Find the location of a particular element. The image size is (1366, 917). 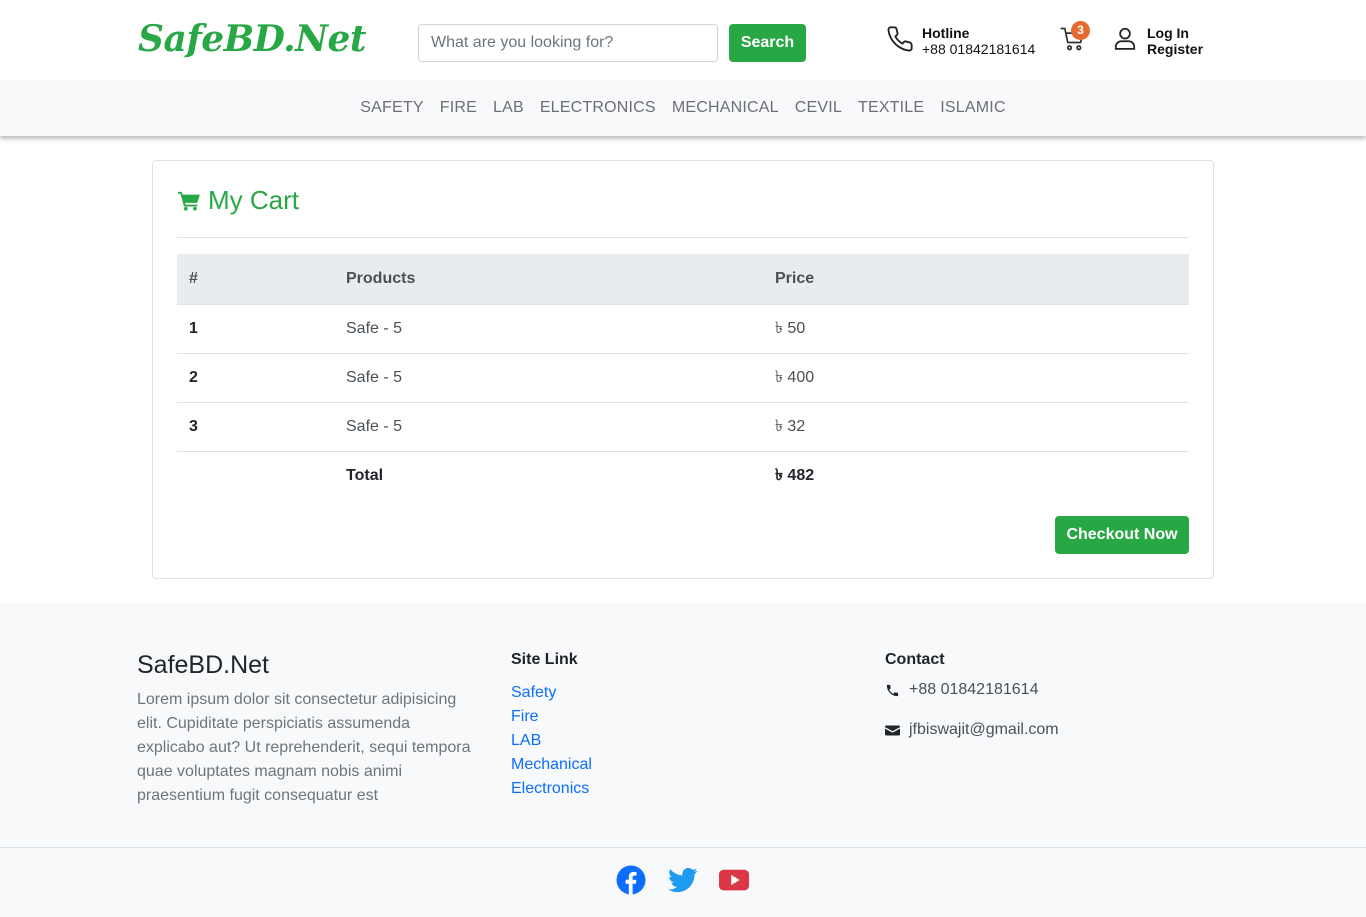

footer-link-fire: Fire is located at coordinates (525, 716).